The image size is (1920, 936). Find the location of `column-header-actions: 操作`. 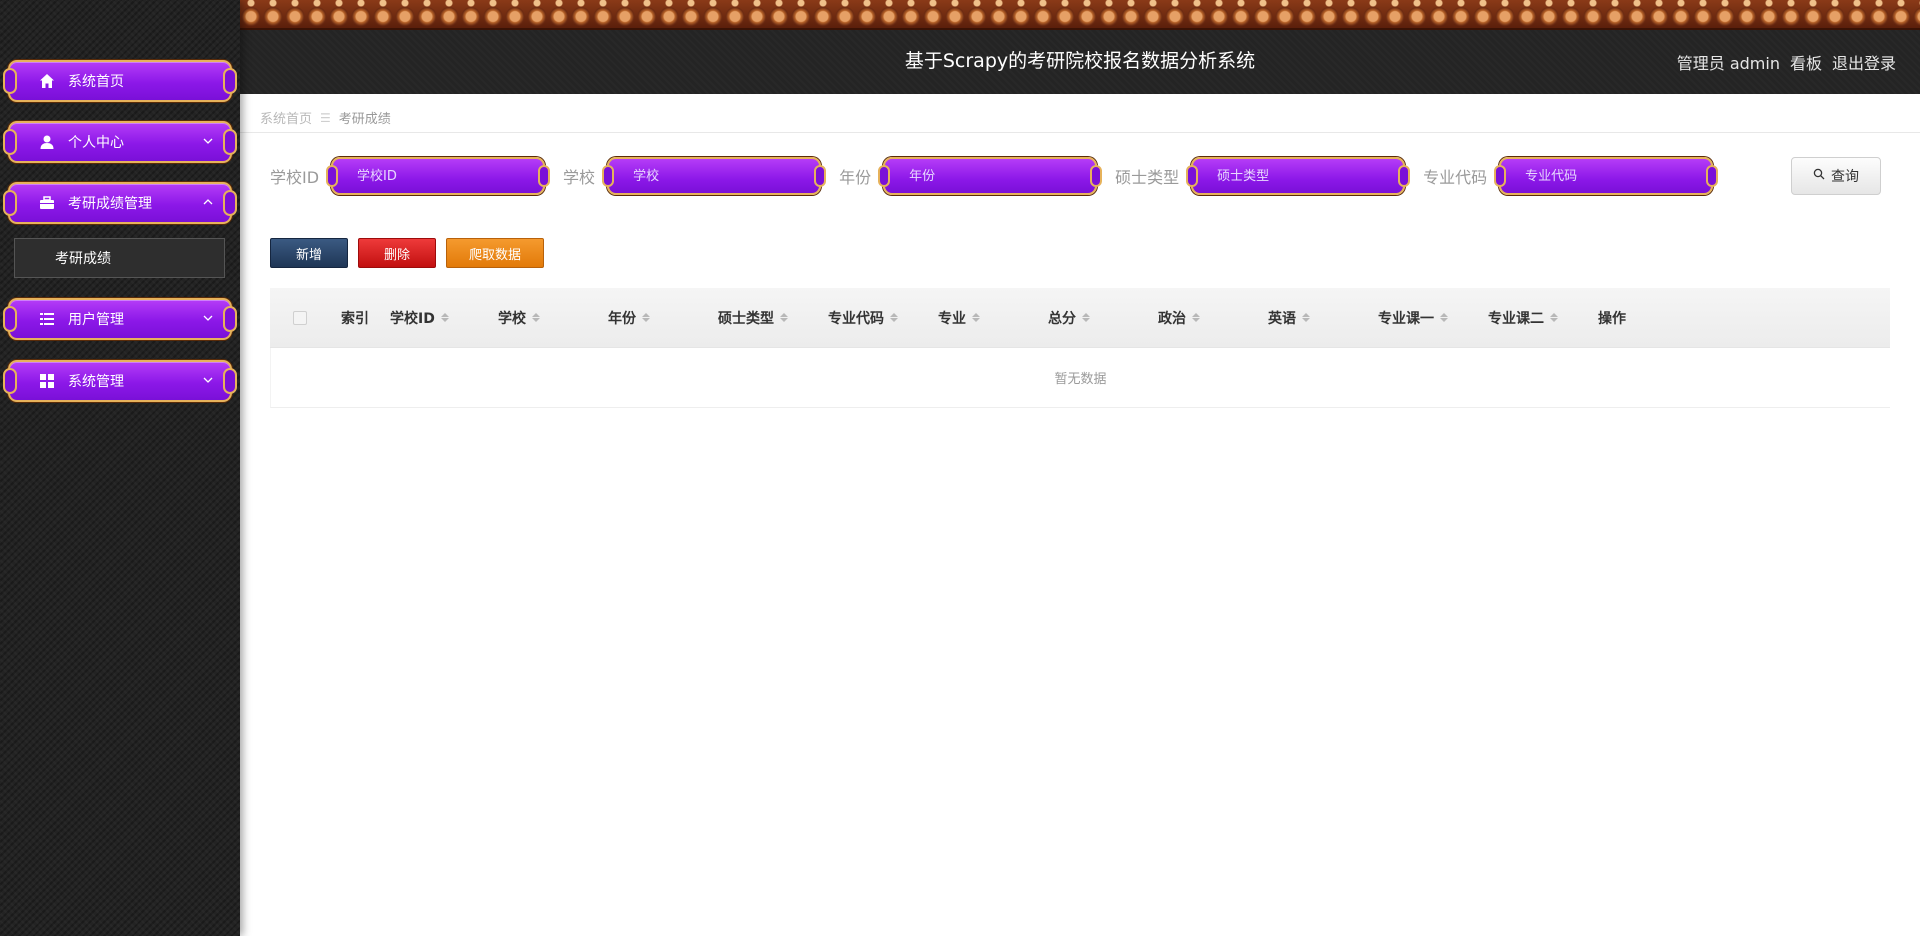

column-header-actions: 操作 is located at coordinates (1645, 318).